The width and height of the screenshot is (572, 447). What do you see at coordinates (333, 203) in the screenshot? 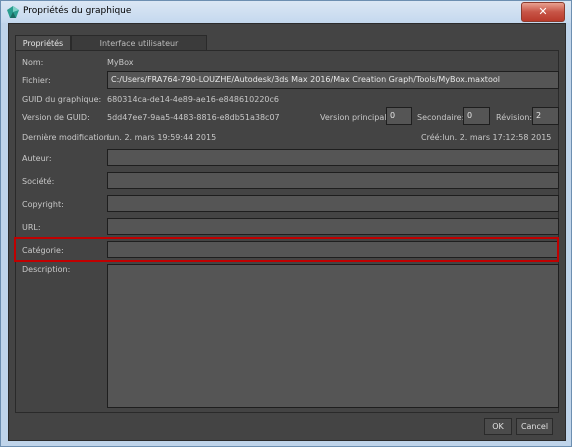
I see `copyright-field` at bounding box center [333, 203].